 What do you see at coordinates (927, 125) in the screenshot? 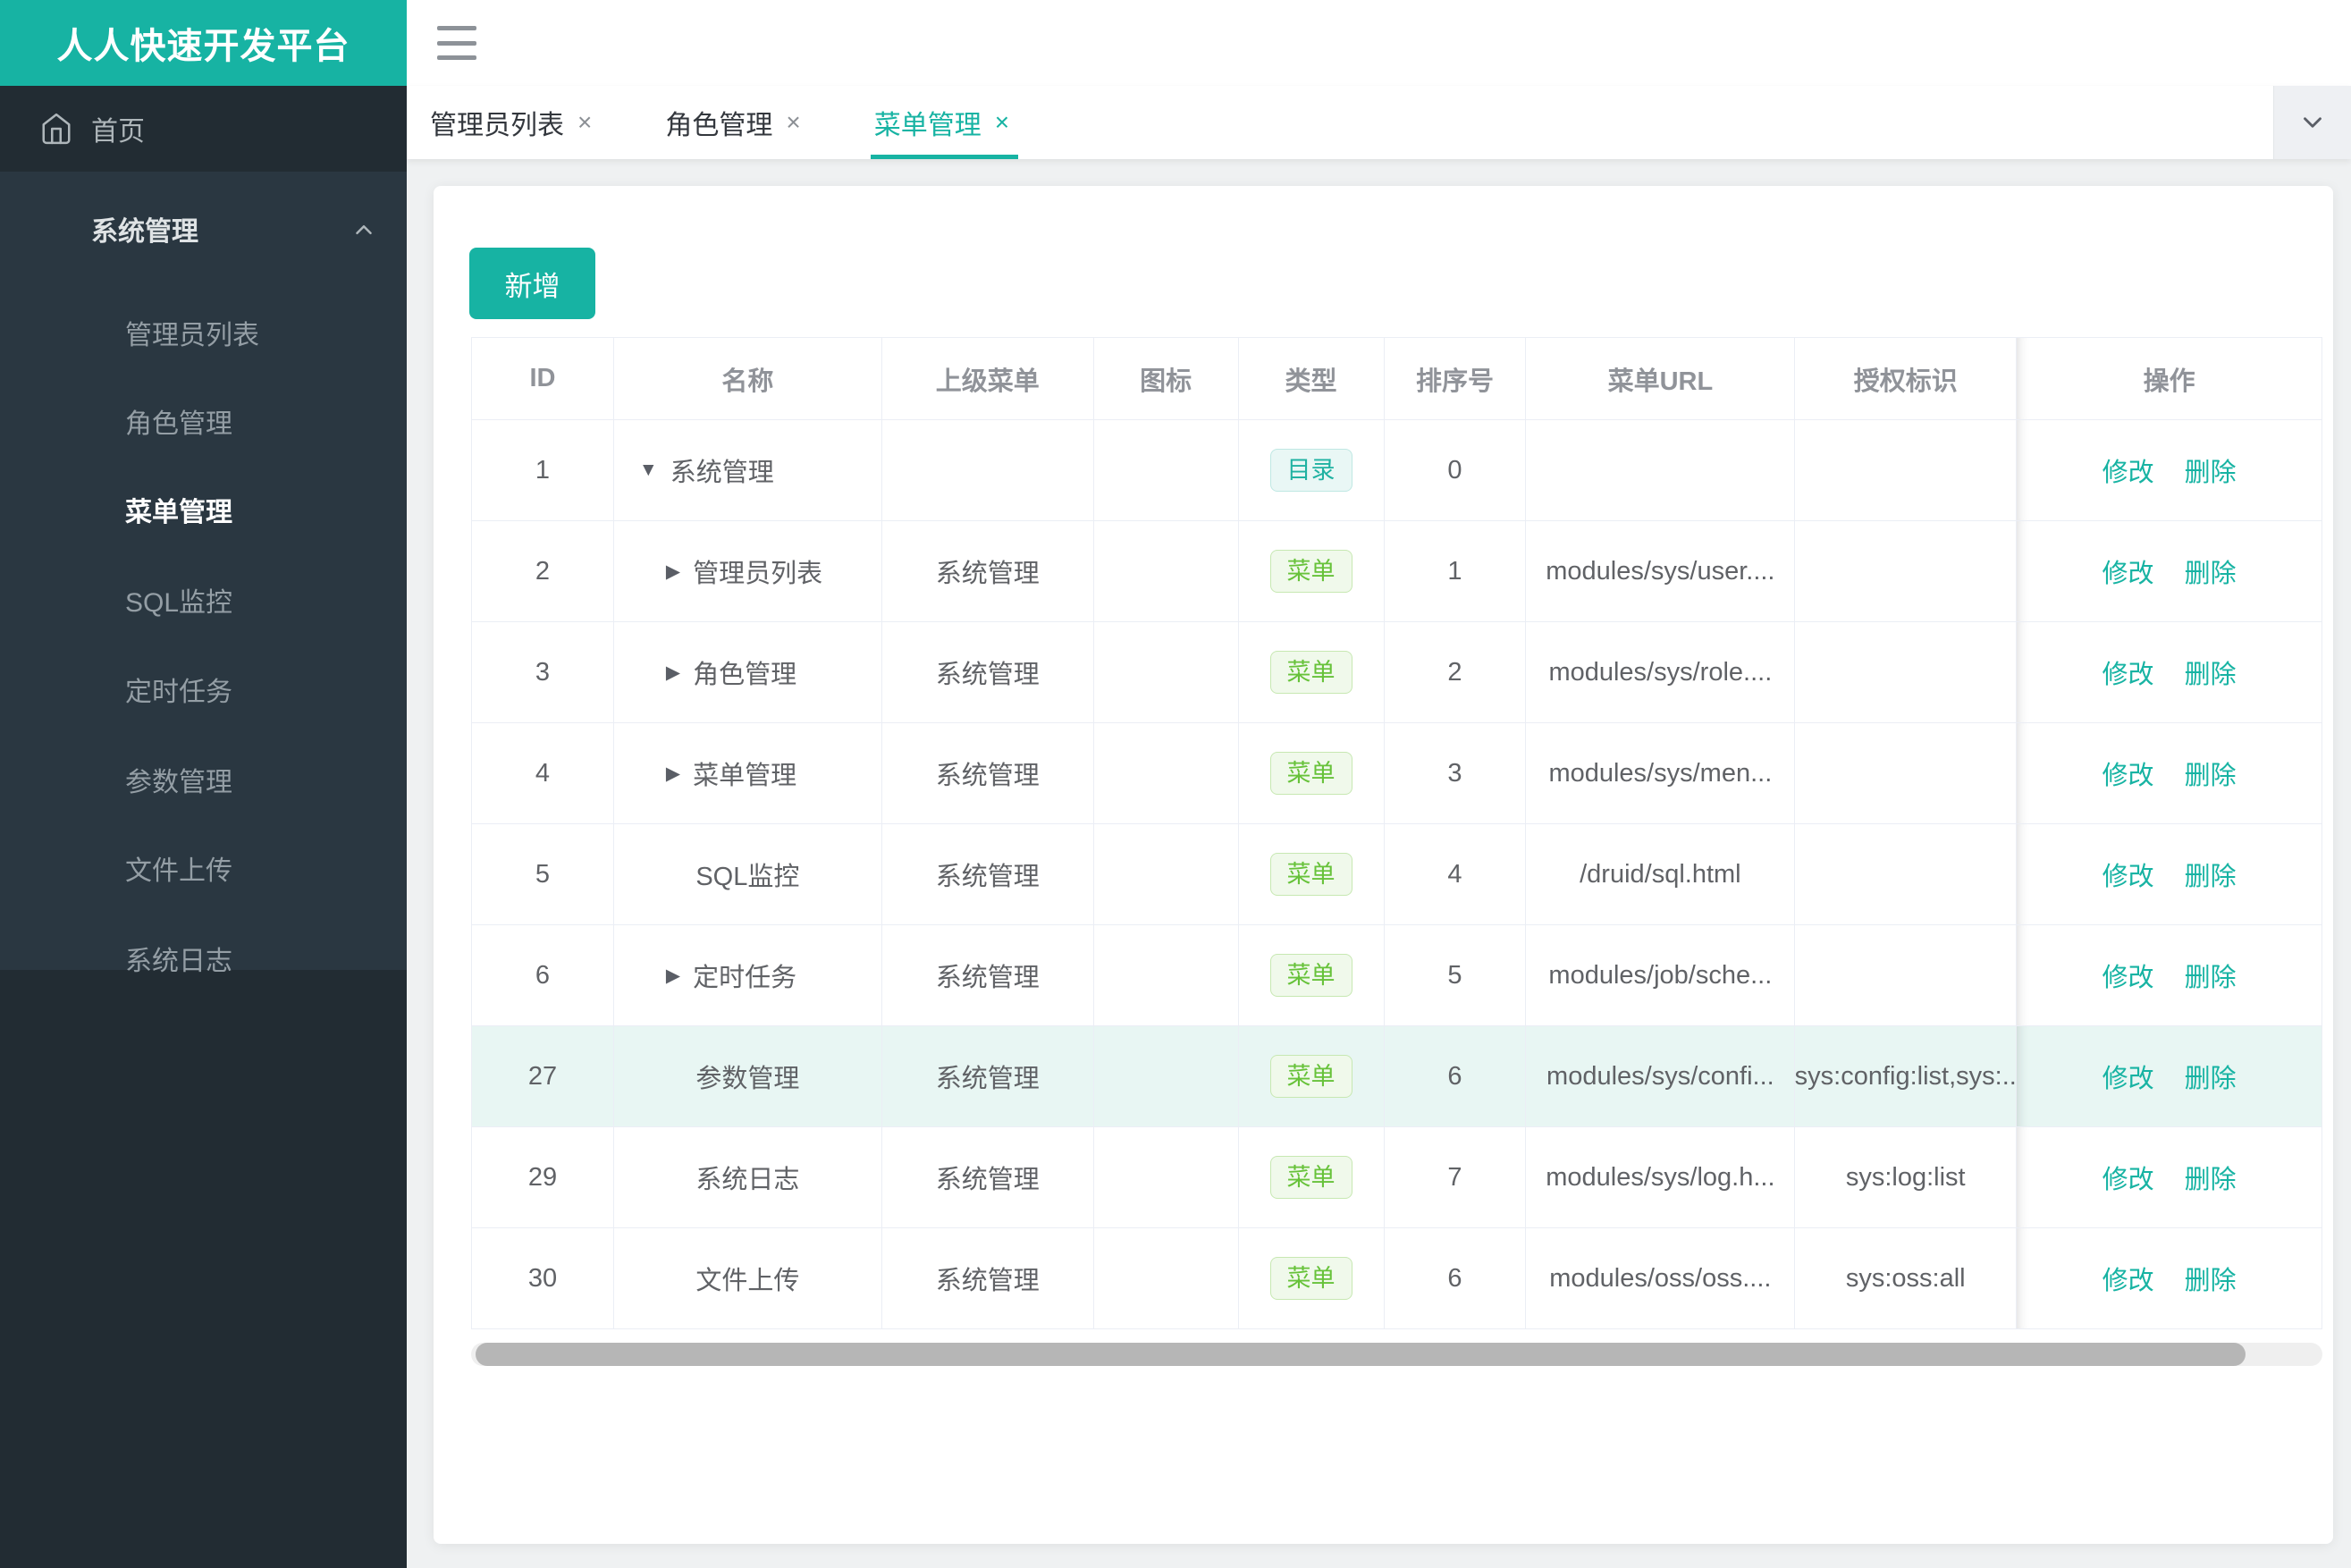
I see `tab-label: 菜单管理` at bounding box center [927, 125].